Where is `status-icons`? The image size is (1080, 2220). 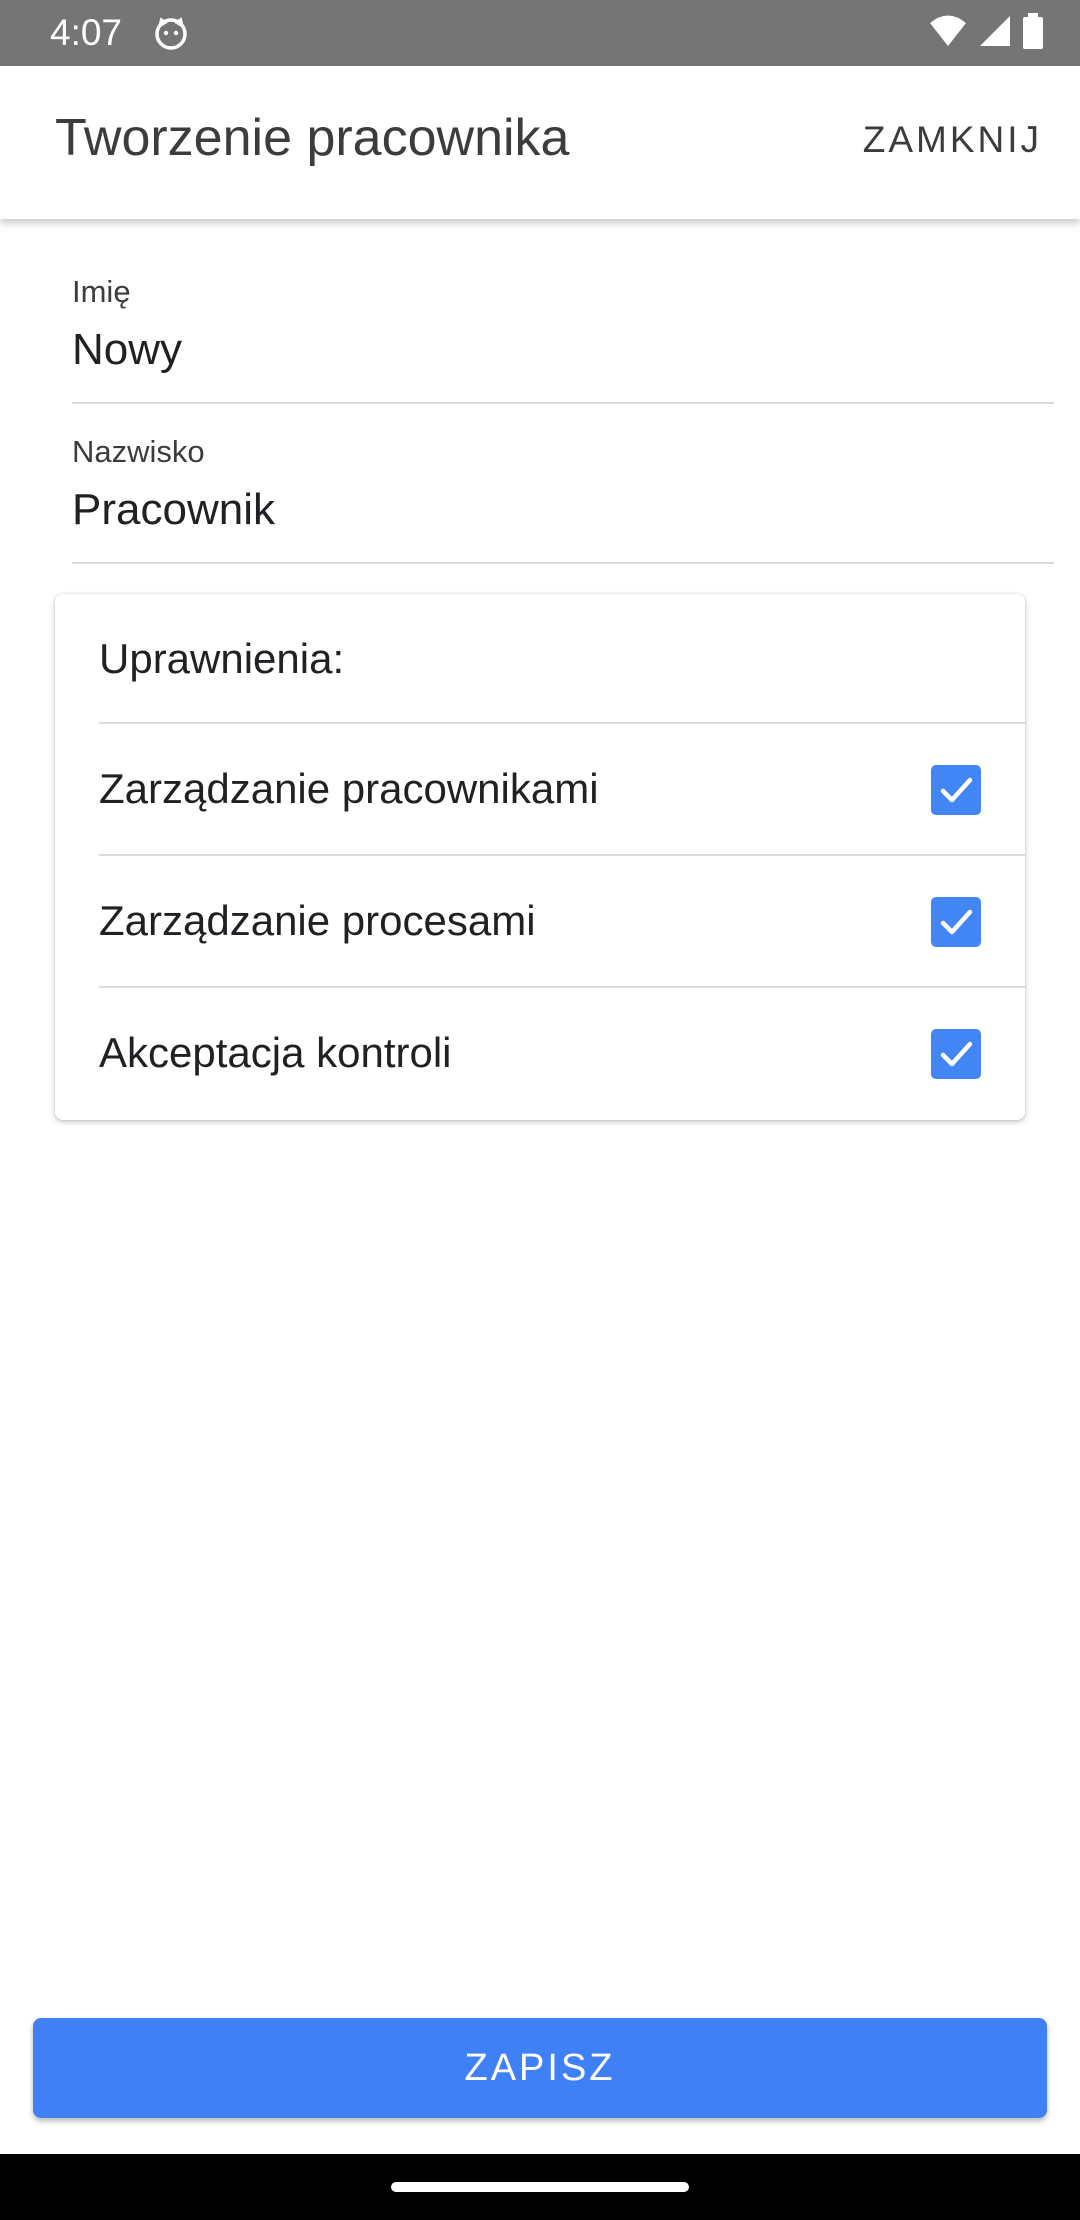 status-icons is located at coordinates (986, 33).